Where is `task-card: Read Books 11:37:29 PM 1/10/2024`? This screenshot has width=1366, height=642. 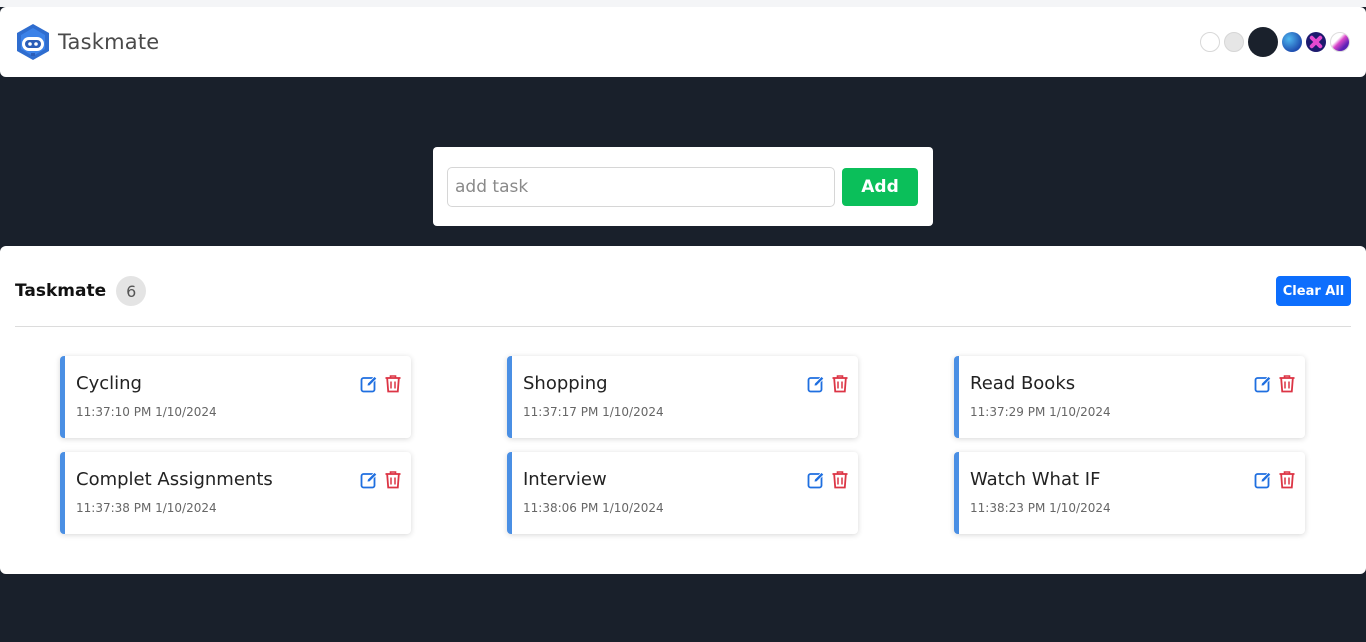 task-card: Read Books 11:37:29 PM 1/10/2024 is located at coordinates (1129, 397).